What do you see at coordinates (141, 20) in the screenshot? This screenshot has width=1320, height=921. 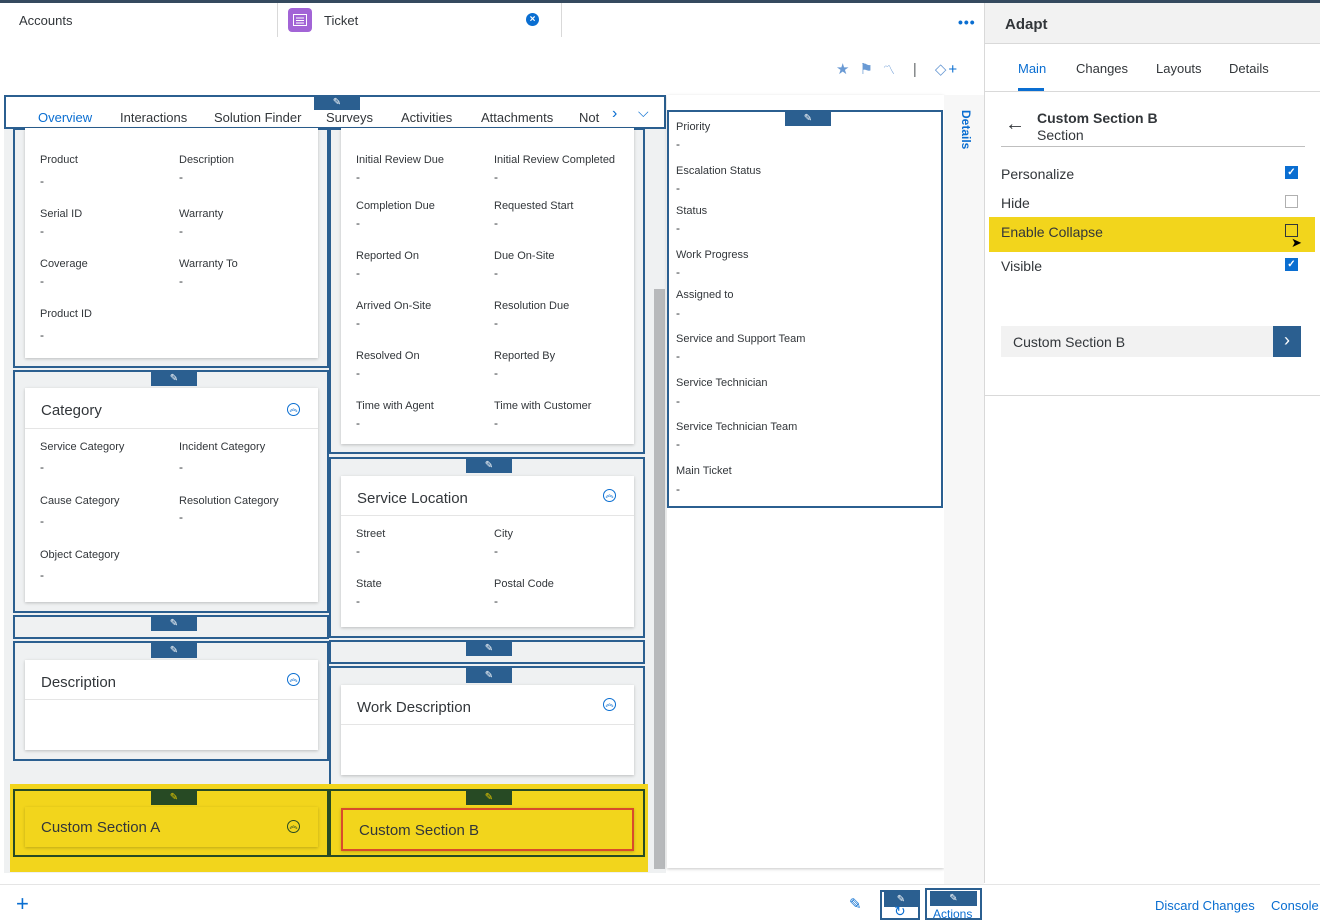 I see `tab-accounts: Accounts` at bounding box center [141, 20].